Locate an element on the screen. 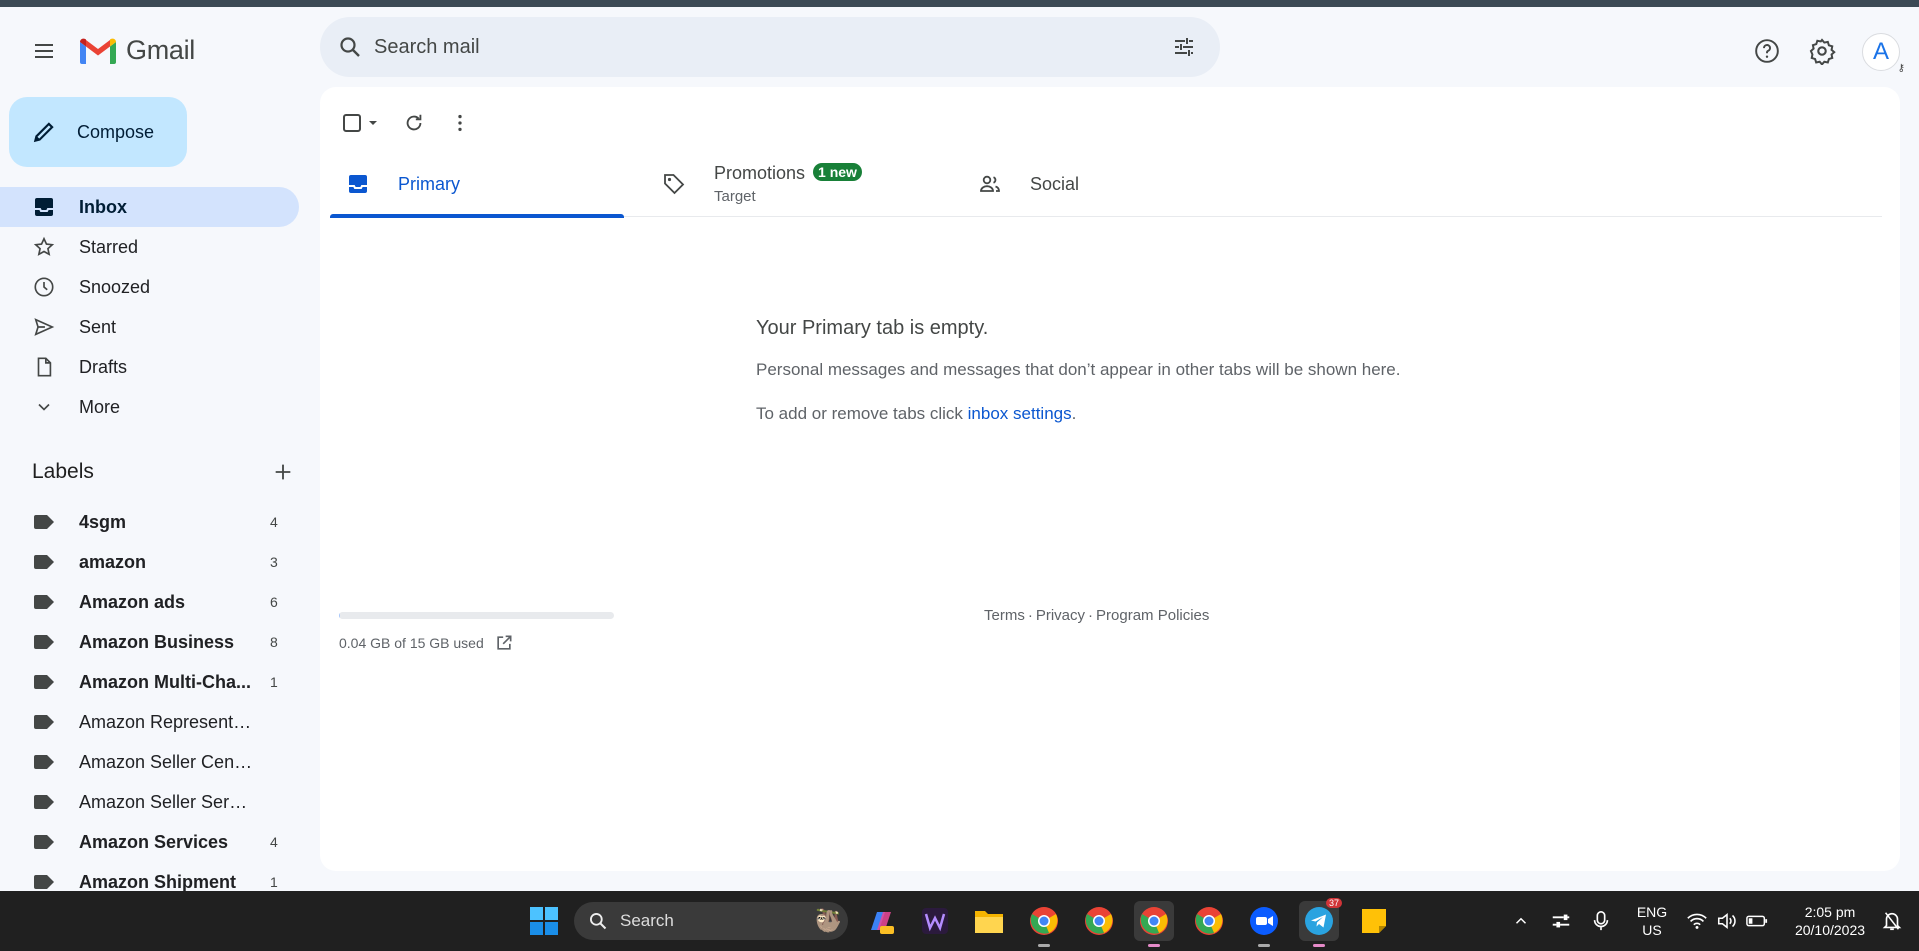 This screenshot has width=1919, height=951. sidebar-item-label: Snoozed is located at coordinates (115, 286).